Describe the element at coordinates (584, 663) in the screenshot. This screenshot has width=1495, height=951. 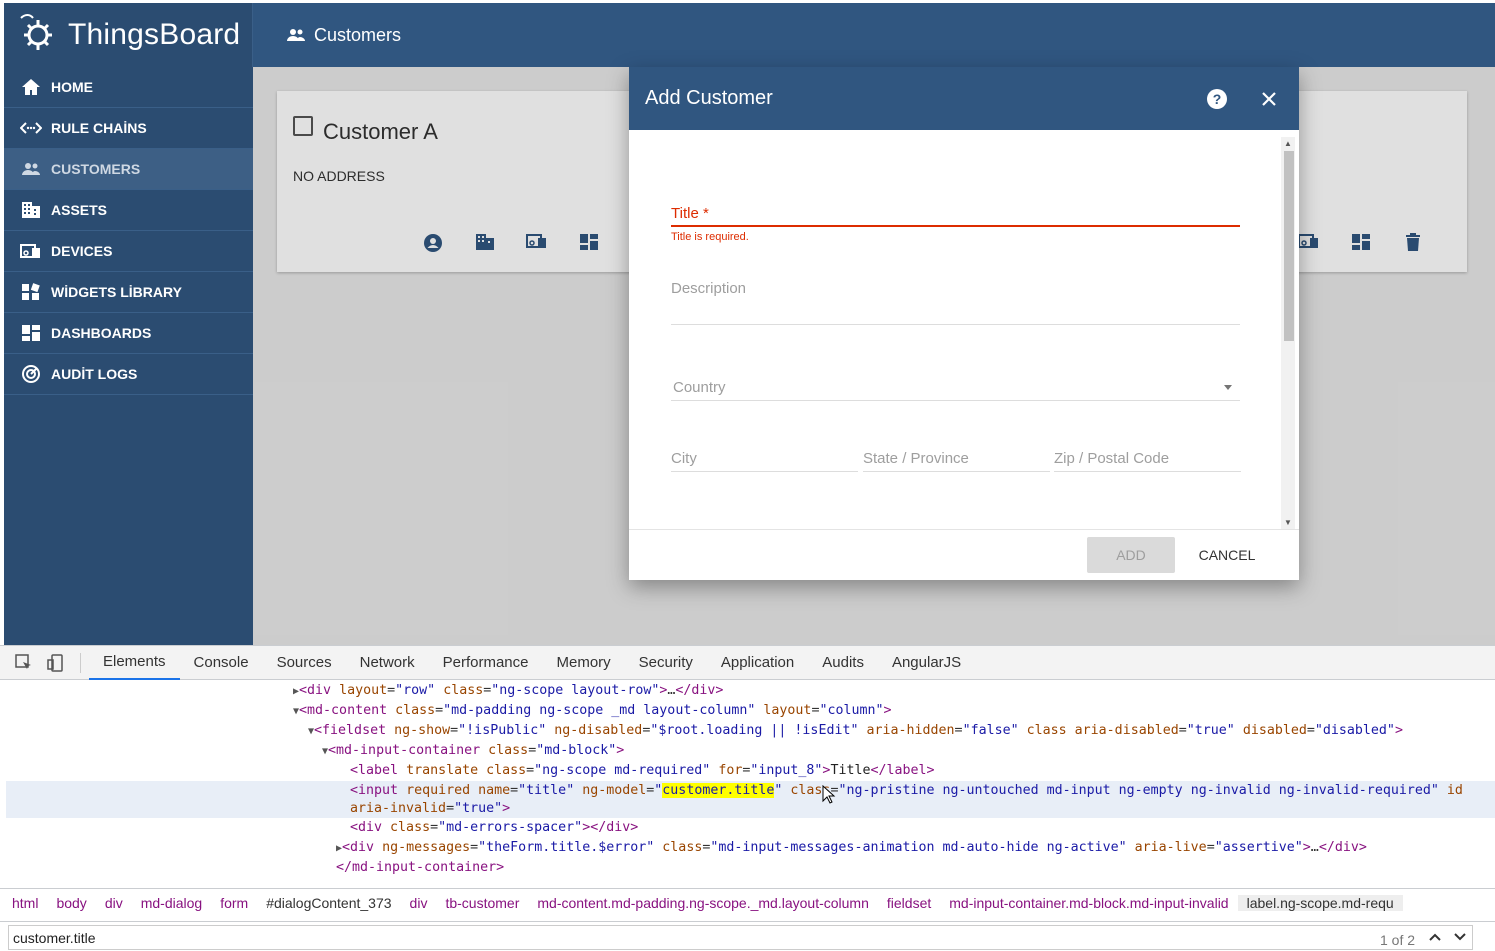
I see `tab-memory: Memory` at that location.